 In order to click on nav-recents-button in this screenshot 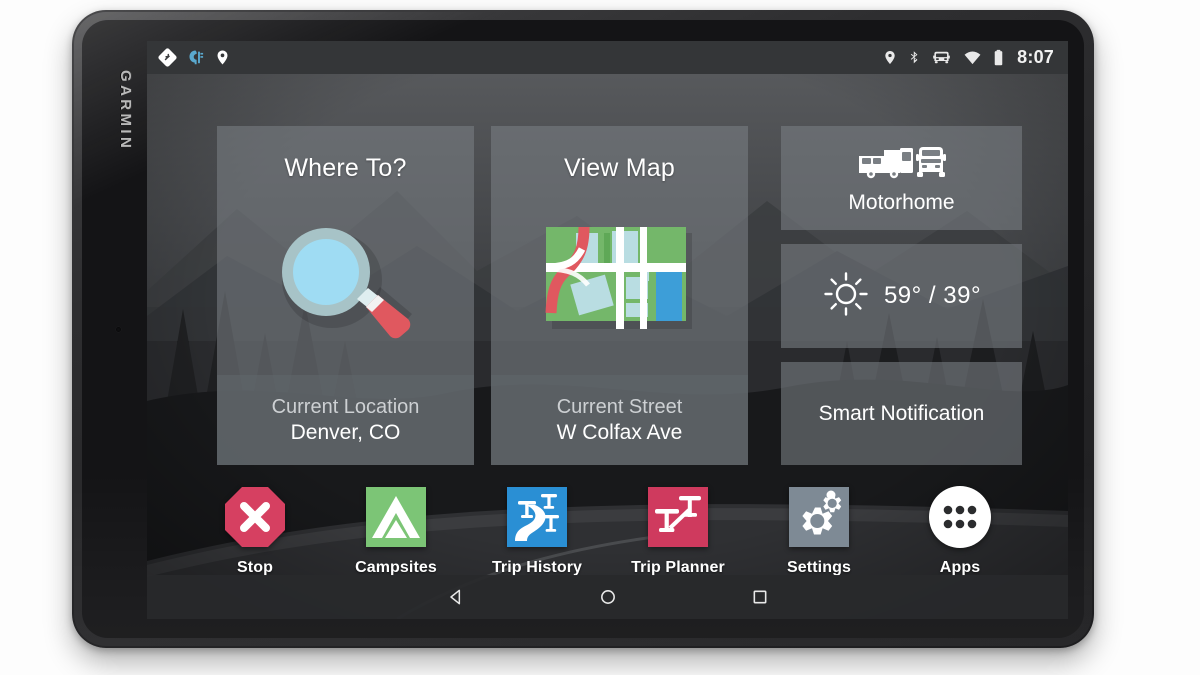, I will do `click(760, 597)`.